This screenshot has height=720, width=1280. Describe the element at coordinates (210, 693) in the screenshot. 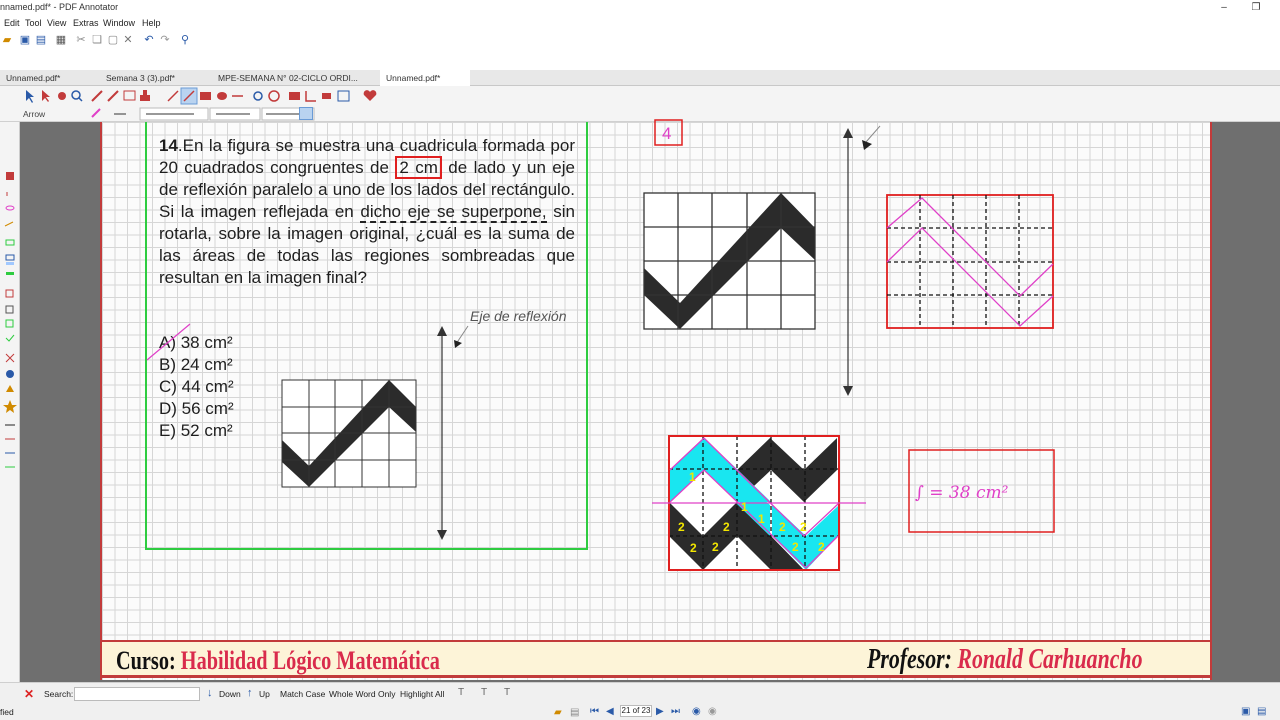

I see `arrow-down-icon: ↓` at that location.